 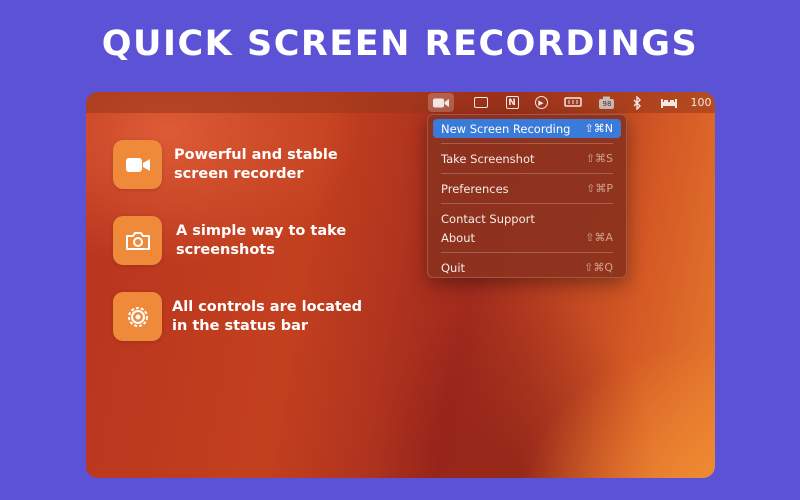 I want to click on menu-item-shortcut: ⇧⌘S, so click(x=599, y=158).